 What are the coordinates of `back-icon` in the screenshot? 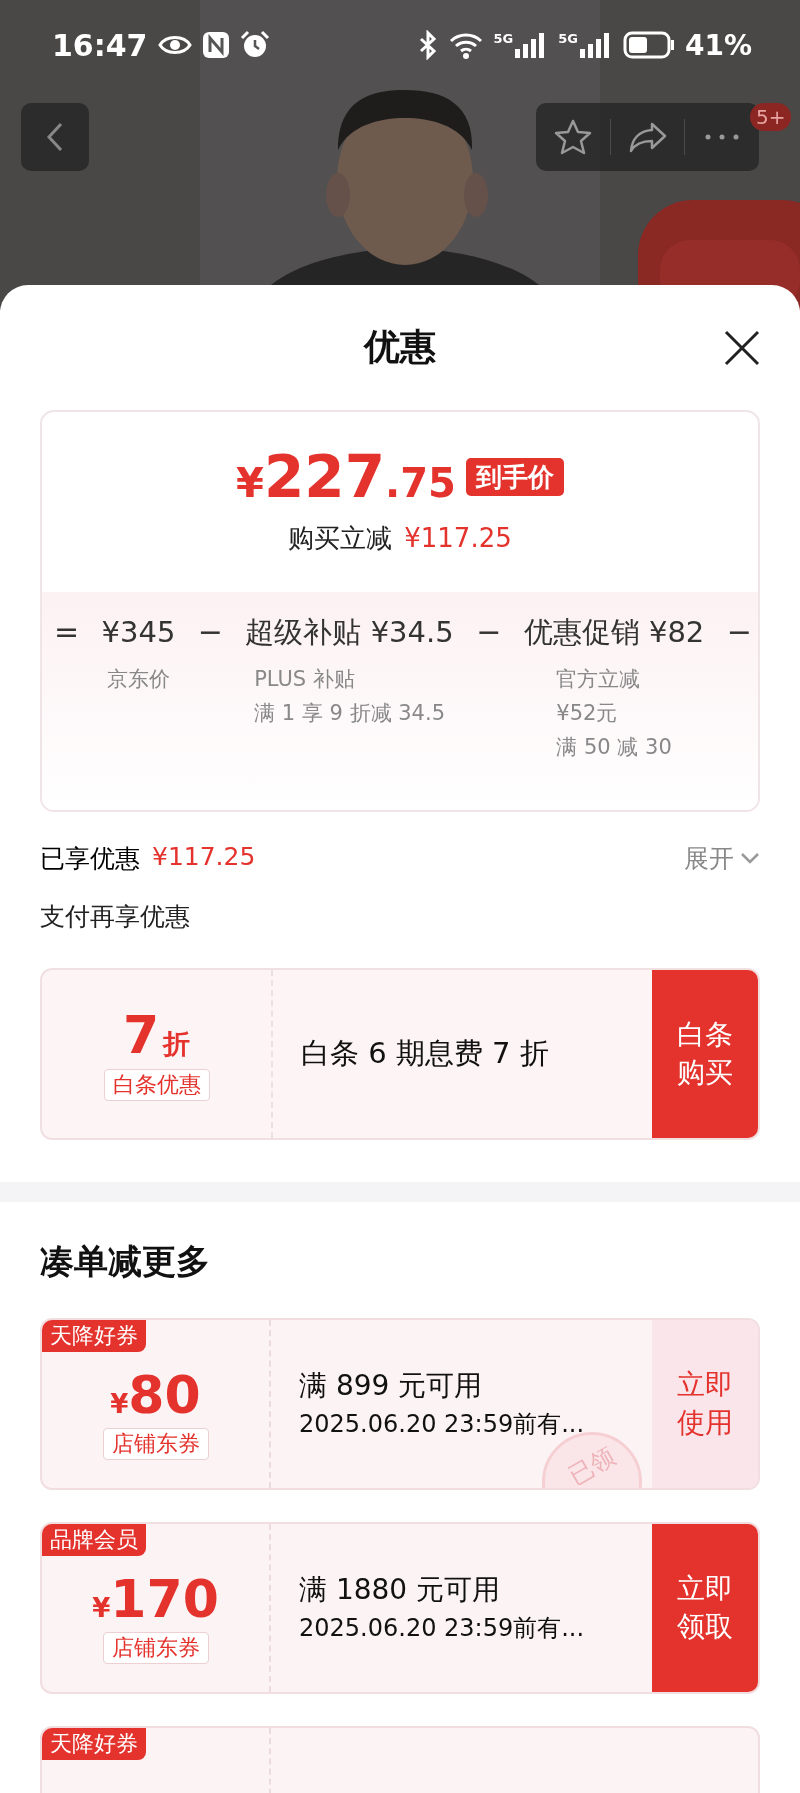 It's located at (55, 137).